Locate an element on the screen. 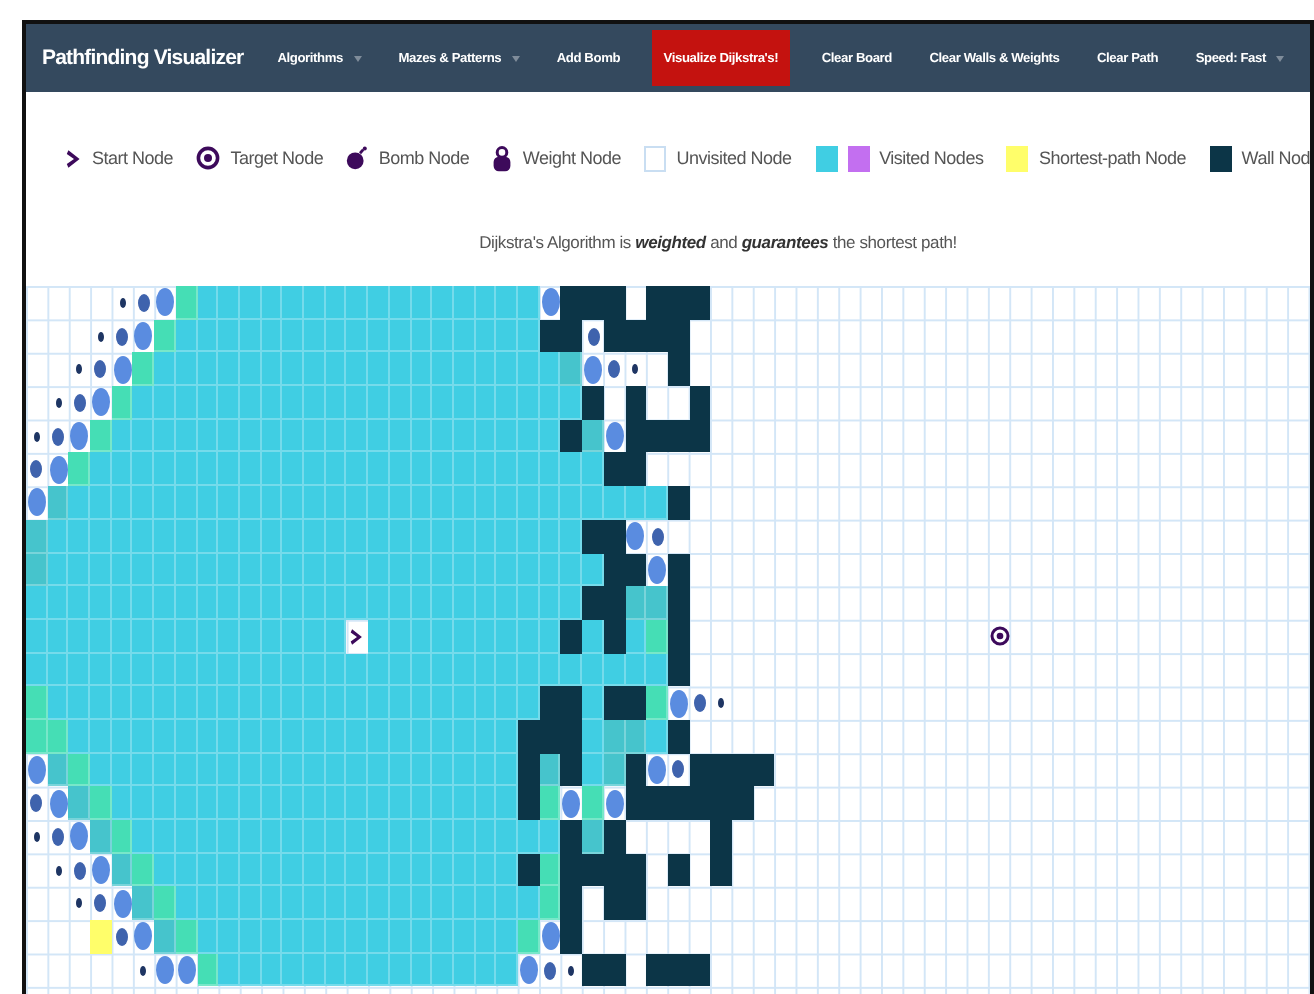  legend-label: Wall Nod is located at coordinates (1275, 158).